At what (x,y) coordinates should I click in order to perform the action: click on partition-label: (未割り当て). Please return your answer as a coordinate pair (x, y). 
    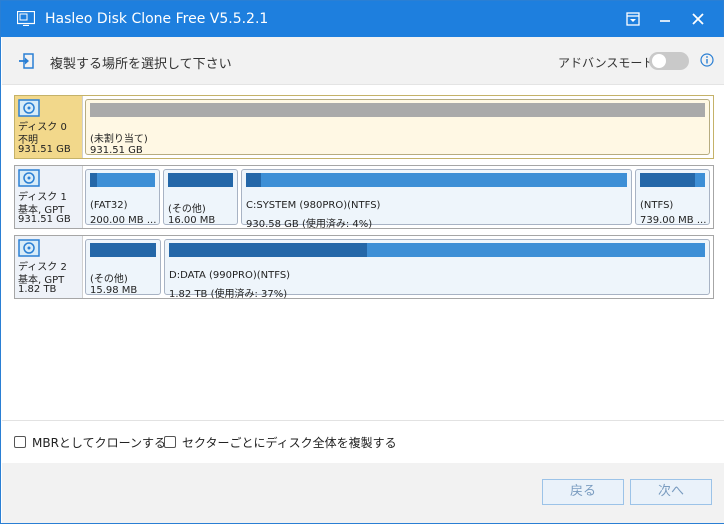
    Looking at the image, I should click on (119, 139).